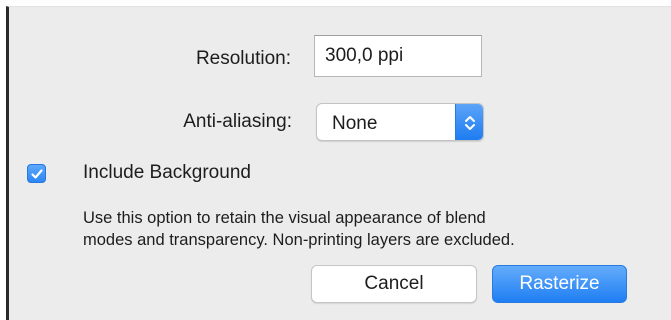  What do you see at coordinates (559, 284) in the screenshot?
I see `rasterize-button: Rasterize` at bounding box center [559, 284].